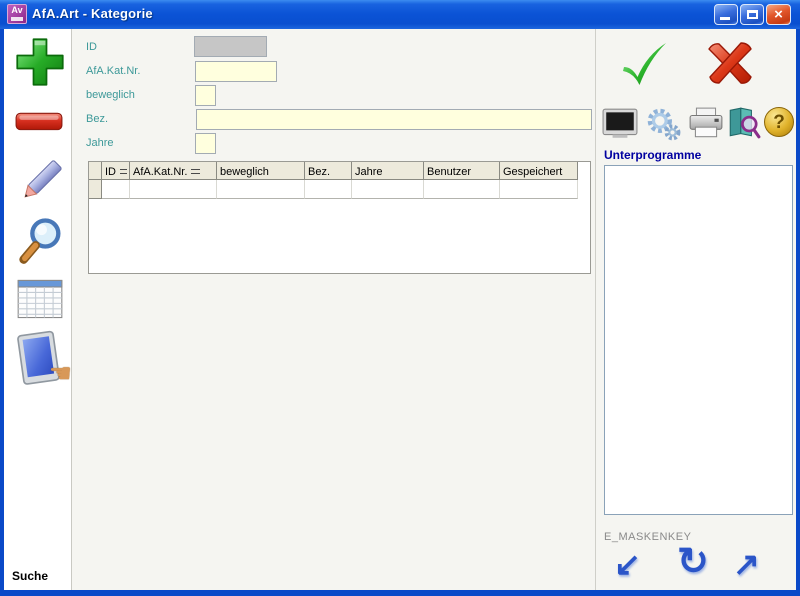  I want to click on titlebar: Av AfA.Art - Kategorie ×, so click(400, 14).